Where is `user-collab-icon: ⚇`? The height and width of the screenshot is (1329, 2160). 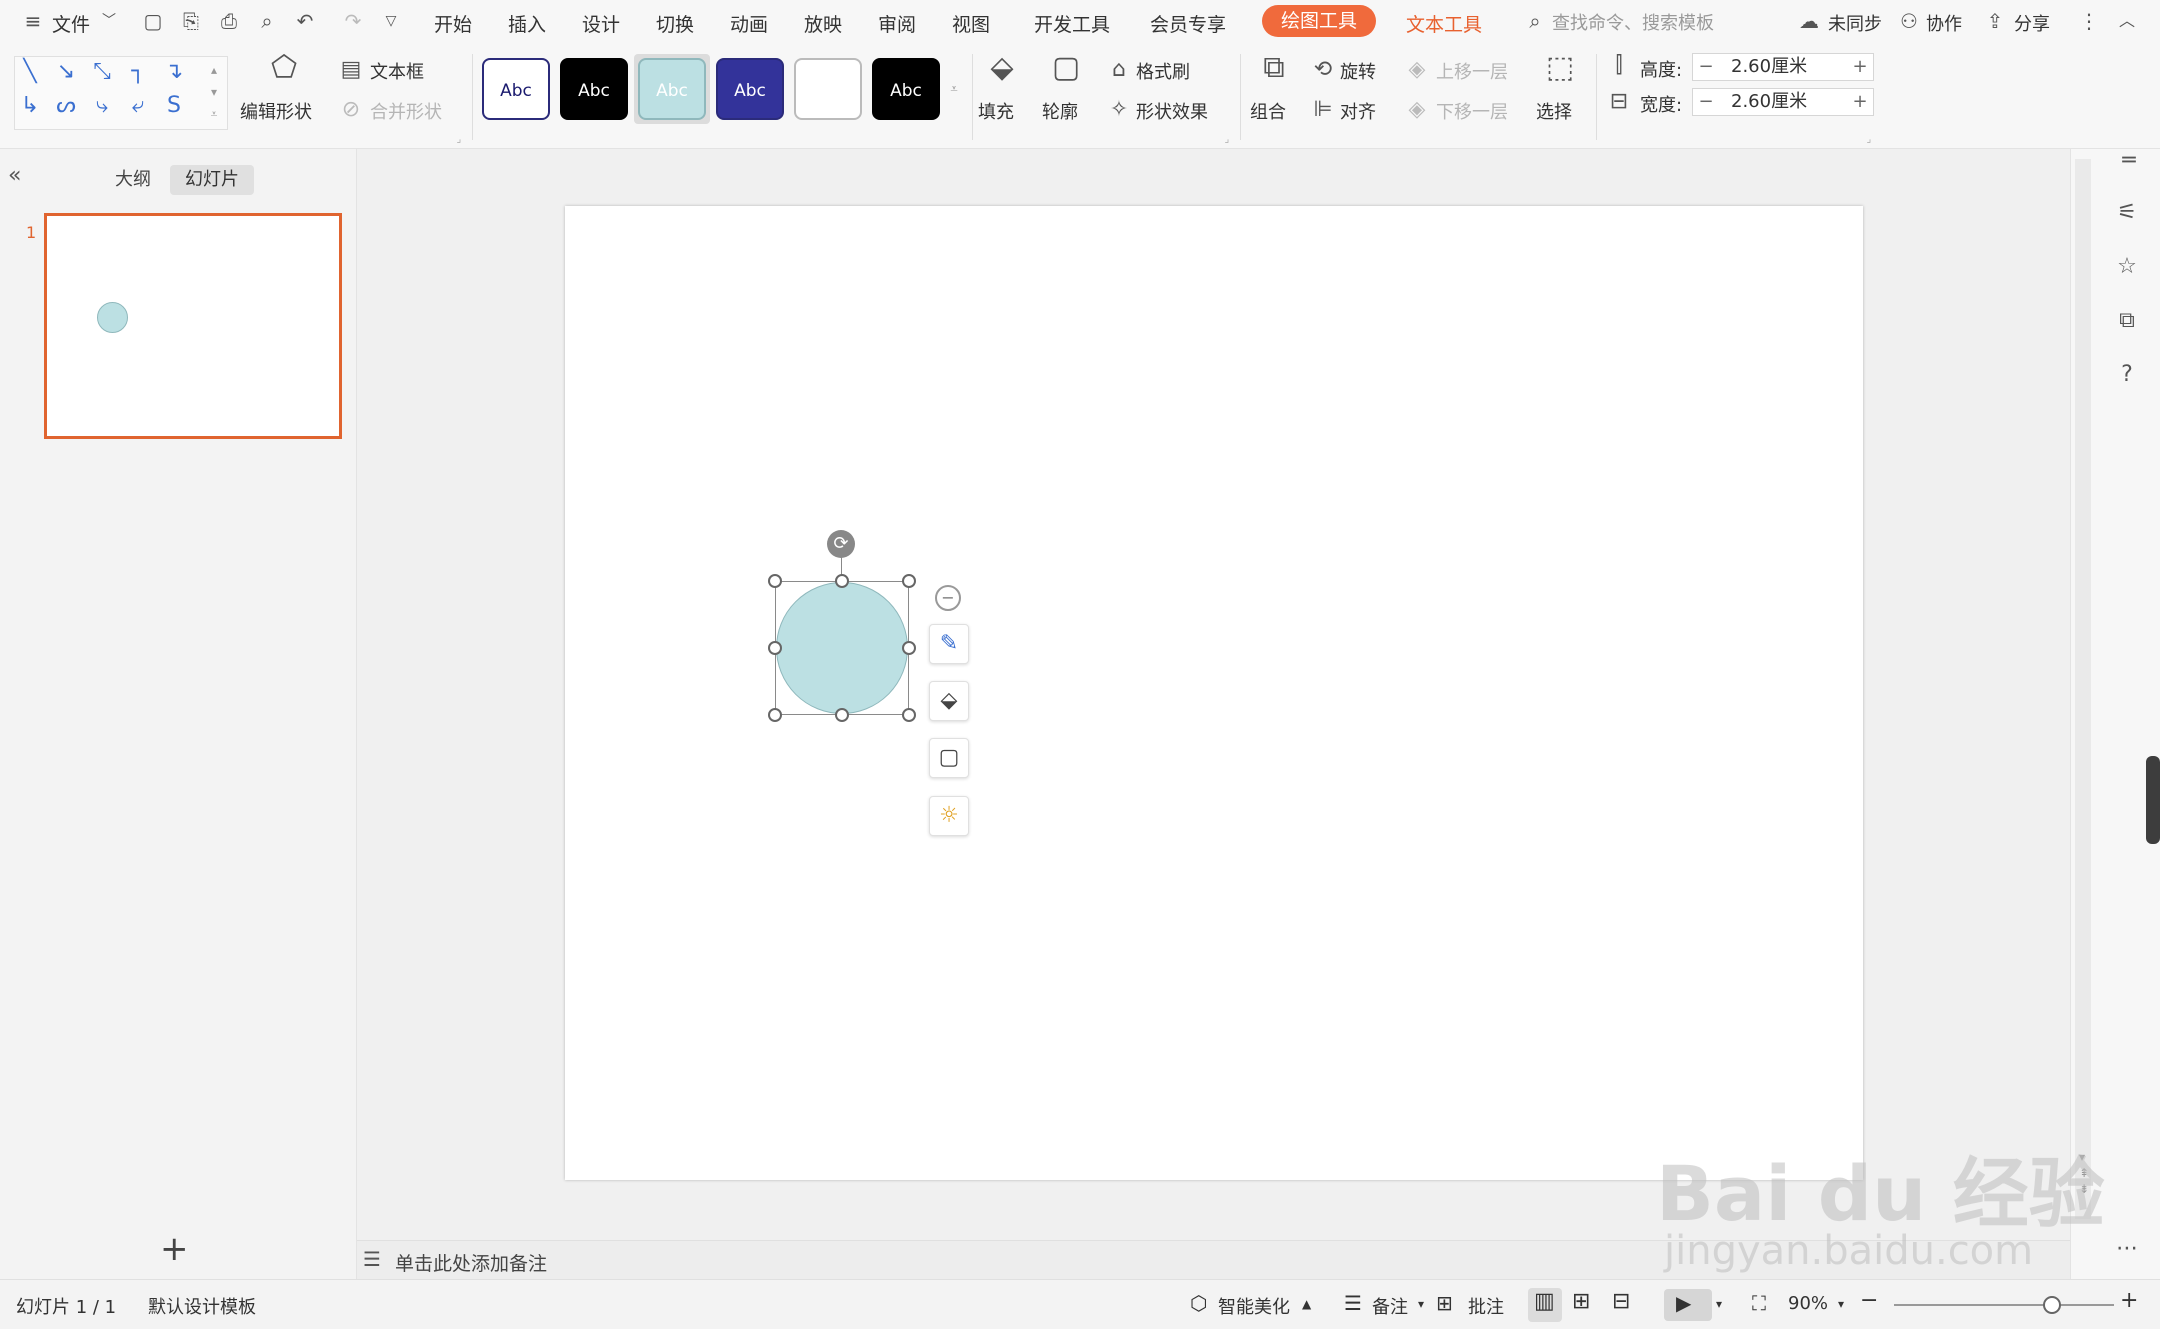 user-collab-icon: ⚇ is located at coordinates (1909, 21).